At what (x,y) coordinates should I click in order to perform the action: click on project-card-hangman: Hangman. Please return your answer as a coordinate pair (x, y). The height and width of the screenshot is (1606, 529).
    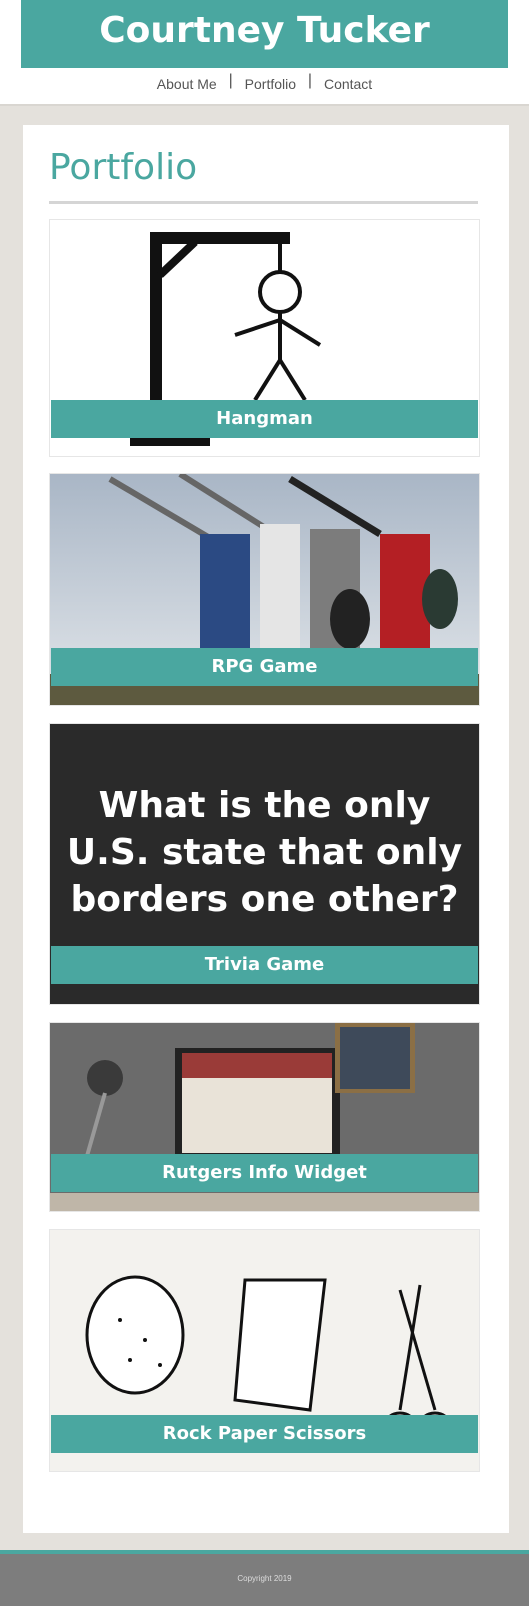
    Looking at the image, I should click on (264, 338).